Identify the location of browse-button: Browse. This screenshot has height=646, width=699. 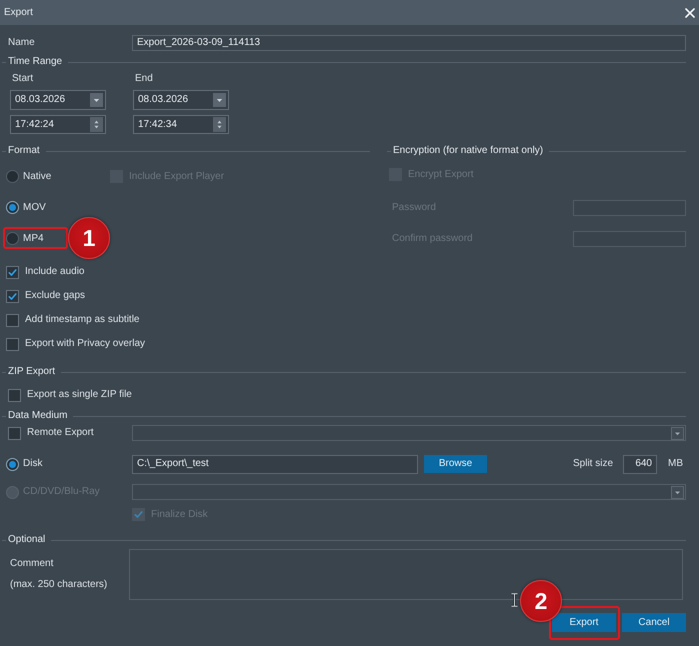
(455, 464).